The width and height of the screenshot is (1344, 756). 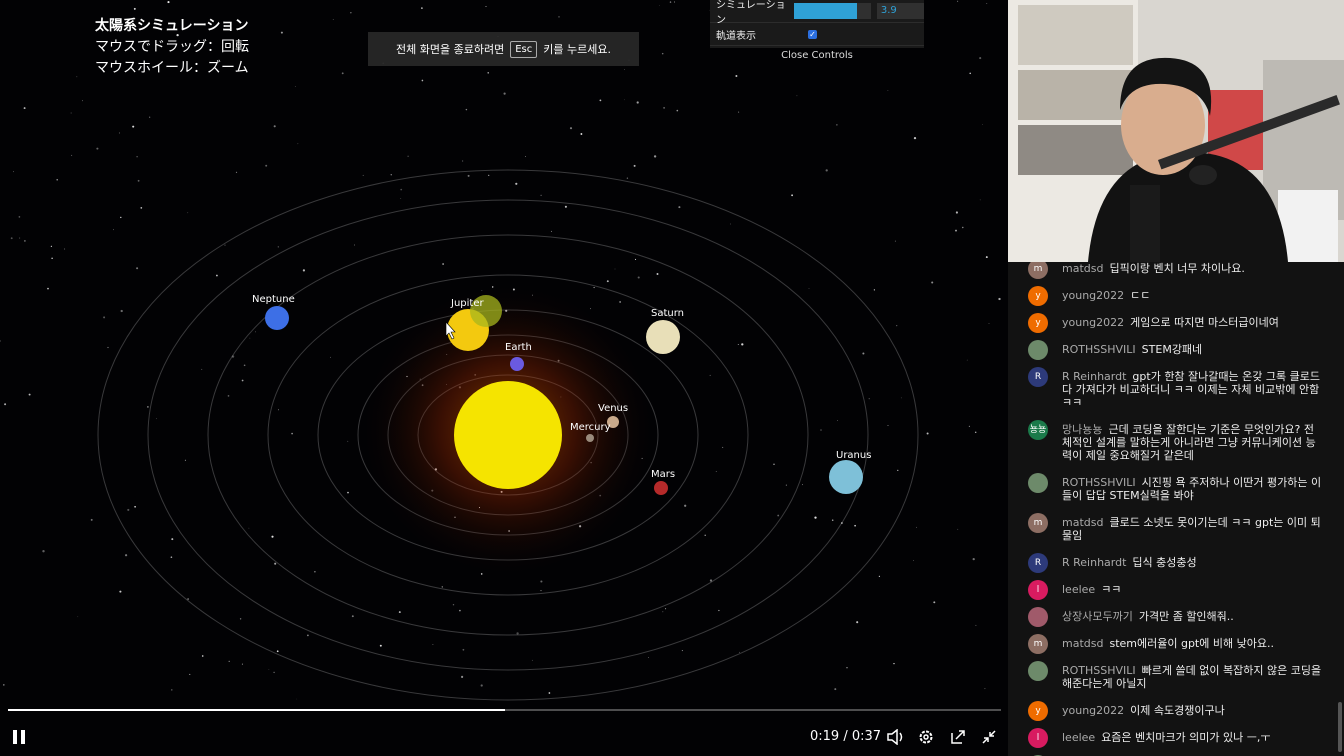 I want to click on fullscreen-notice-prefix: 전체 화면을 종료하려면, so click(x=450, y=49).